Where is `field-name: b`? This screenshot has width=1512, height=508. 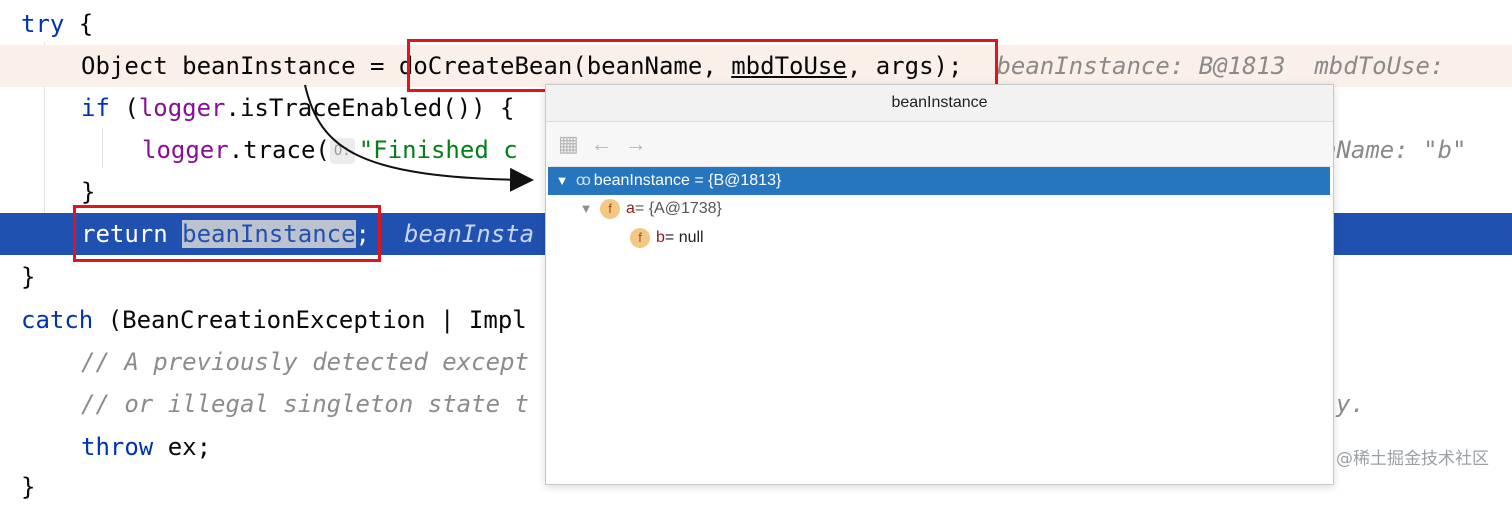 field-name: b is located at coordinates (660, 237).